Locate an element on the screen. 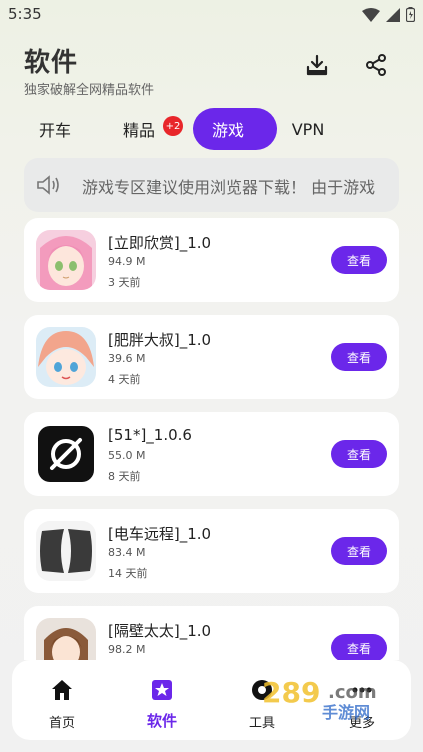 This screenshot has width=423, height=752. notification-badge: +2 is located at coordinates (173, 126).